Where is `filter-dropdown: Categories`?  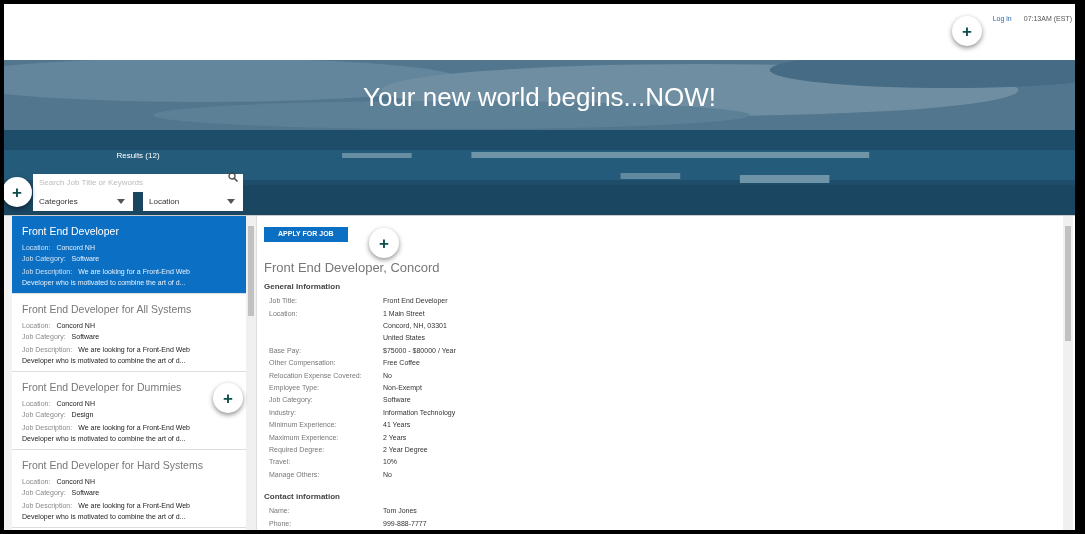
filter-dropdown: Categories is located at coordinates (83, 201).